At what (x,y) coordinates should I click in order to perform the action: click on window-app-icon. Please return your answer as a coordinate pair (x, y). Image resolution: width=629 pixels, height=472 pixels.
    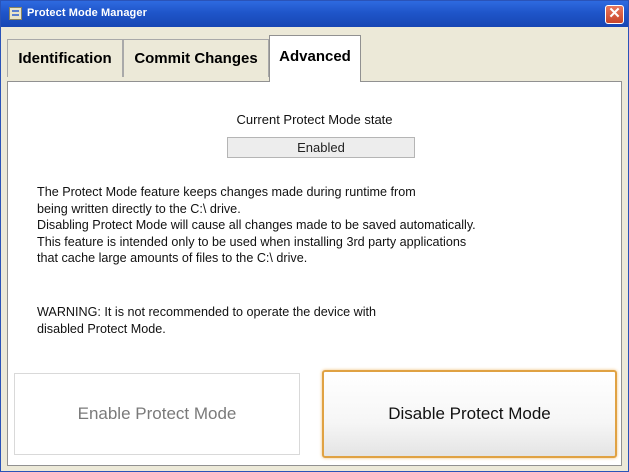
    Looking at the image, I should click on (15, 13).